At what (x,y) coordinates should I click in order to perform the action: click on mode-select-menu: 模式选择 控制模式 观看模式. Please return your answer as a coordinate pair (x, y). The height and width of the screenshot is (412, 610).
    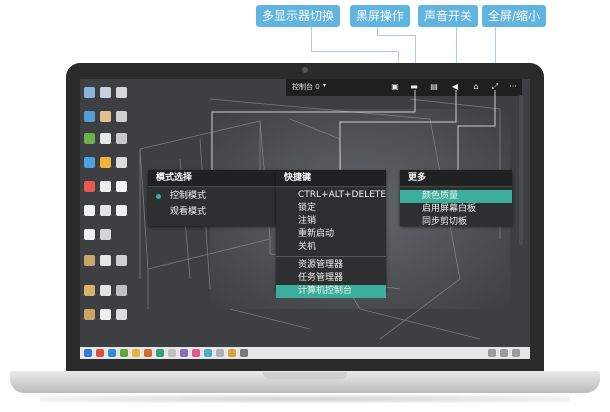
    Looking at the image, I should click on (213, 198).